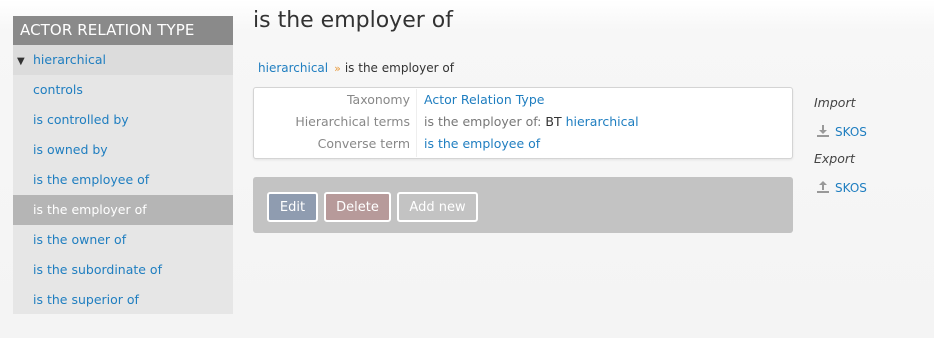 Image resolution: width=934 pixels, height=338 pixels. Describe the element at coordinates (123, 120) in the screenshot. I see `sidebar-item-is-controlled-by: is controlled by` at that location.